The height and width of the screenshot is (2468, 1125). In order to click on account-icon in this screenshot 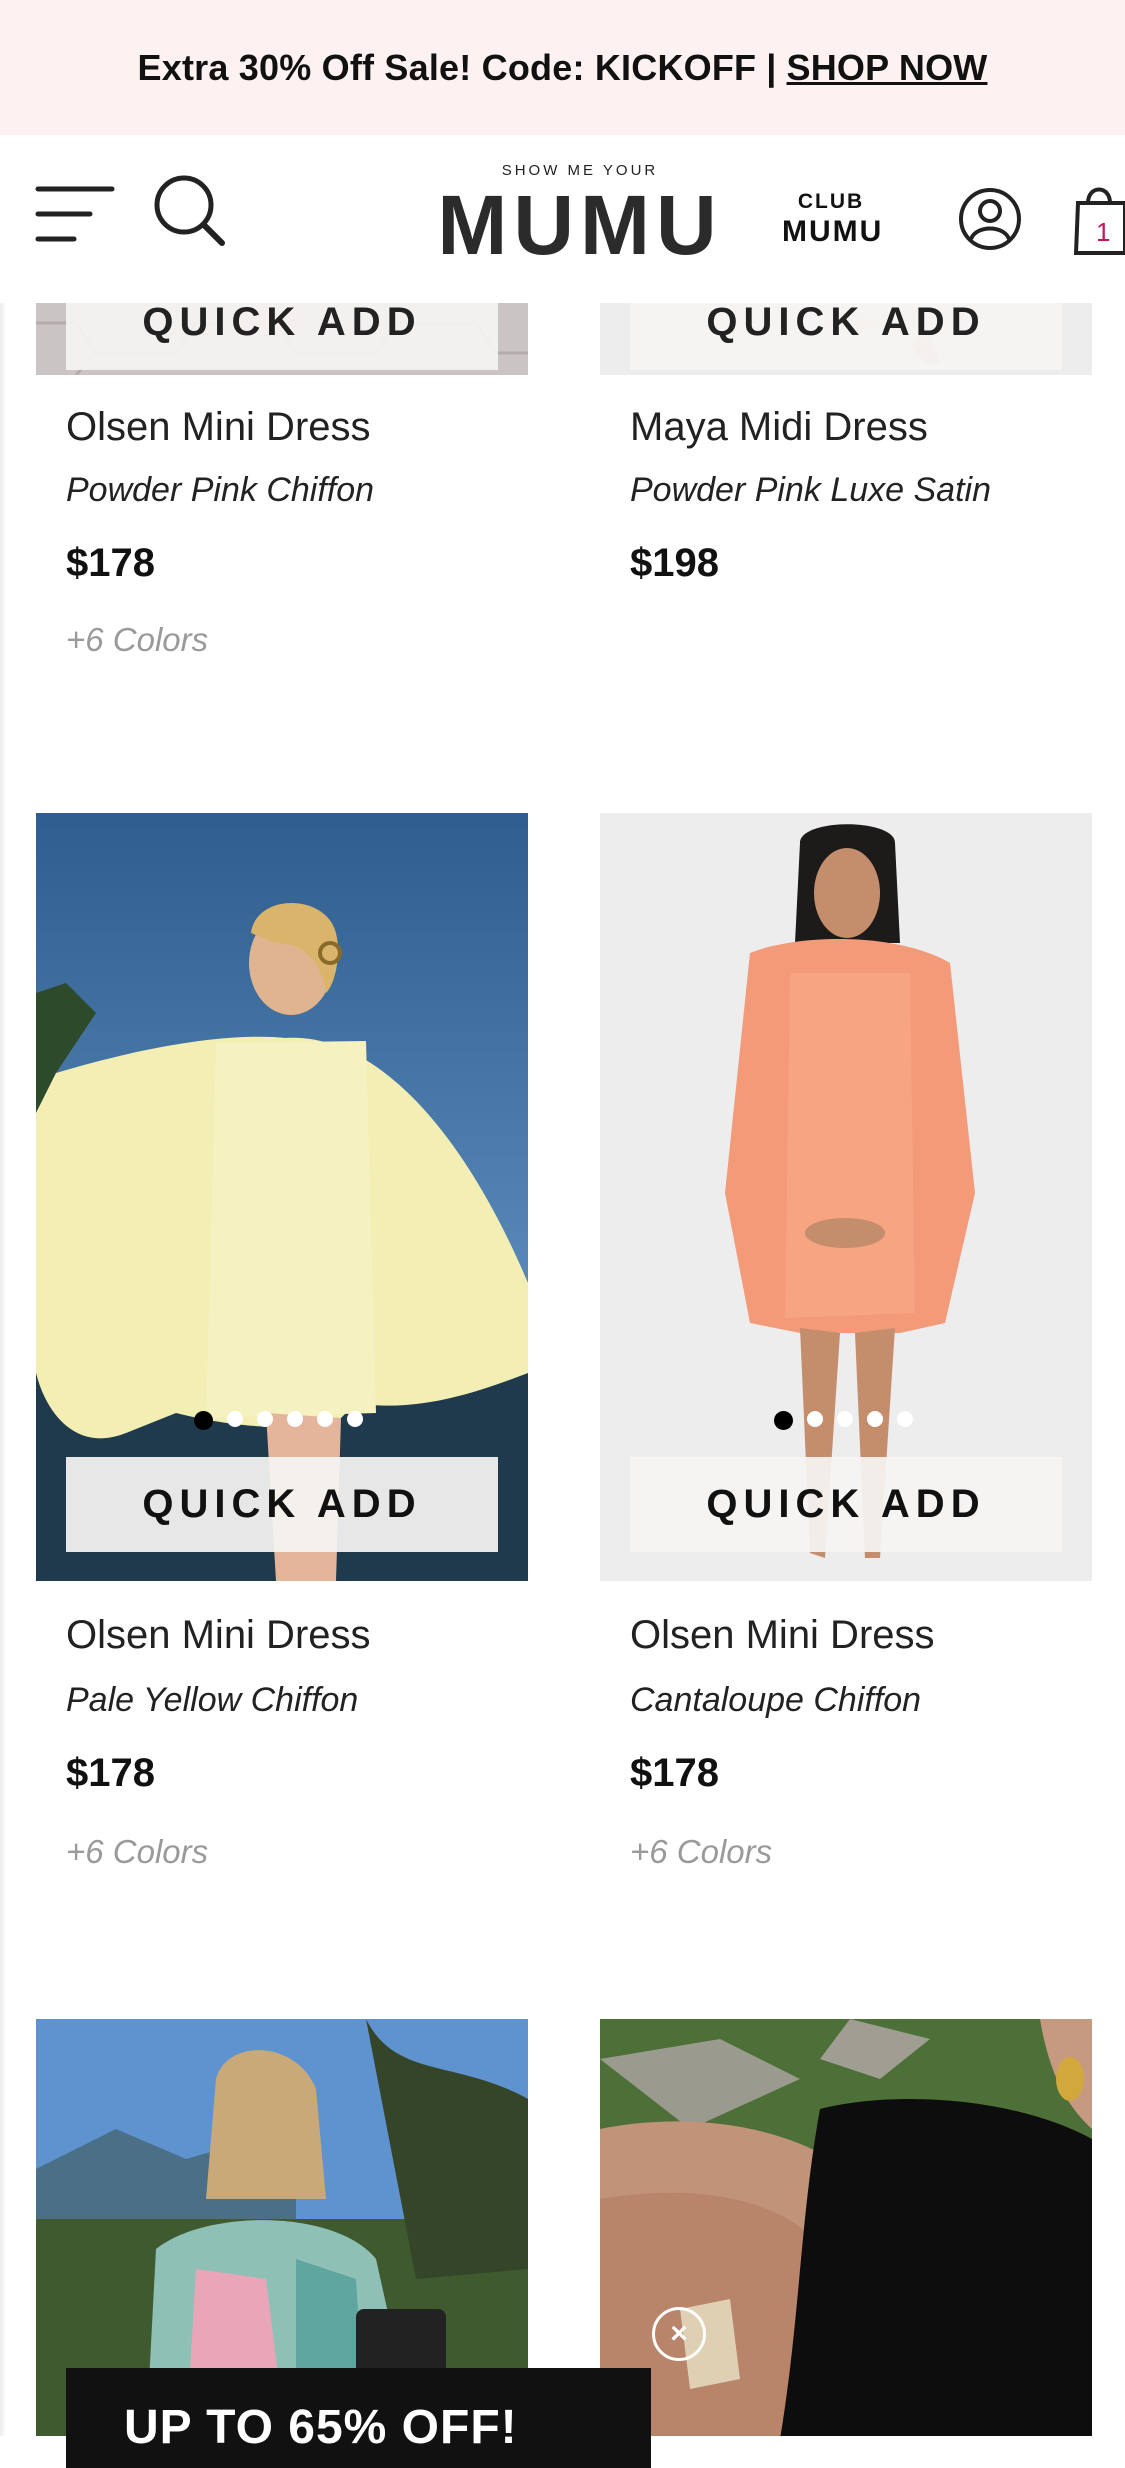, I will do `click(990, 219)`.